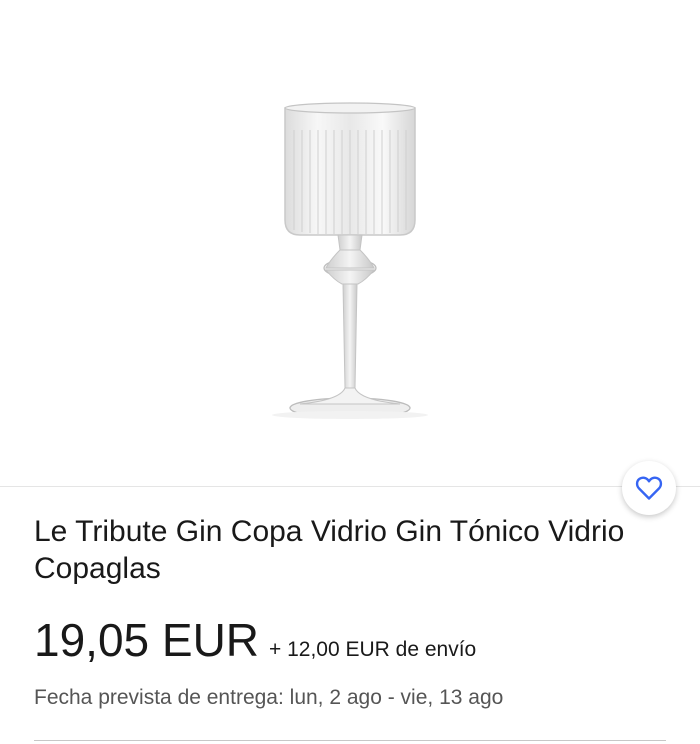 This screenshot has height=744, width=700. What do you see at coordinates (147, 640) in the screenshot?
I see `item-price: 19,05 EUR` at bounding box center [147, 640].